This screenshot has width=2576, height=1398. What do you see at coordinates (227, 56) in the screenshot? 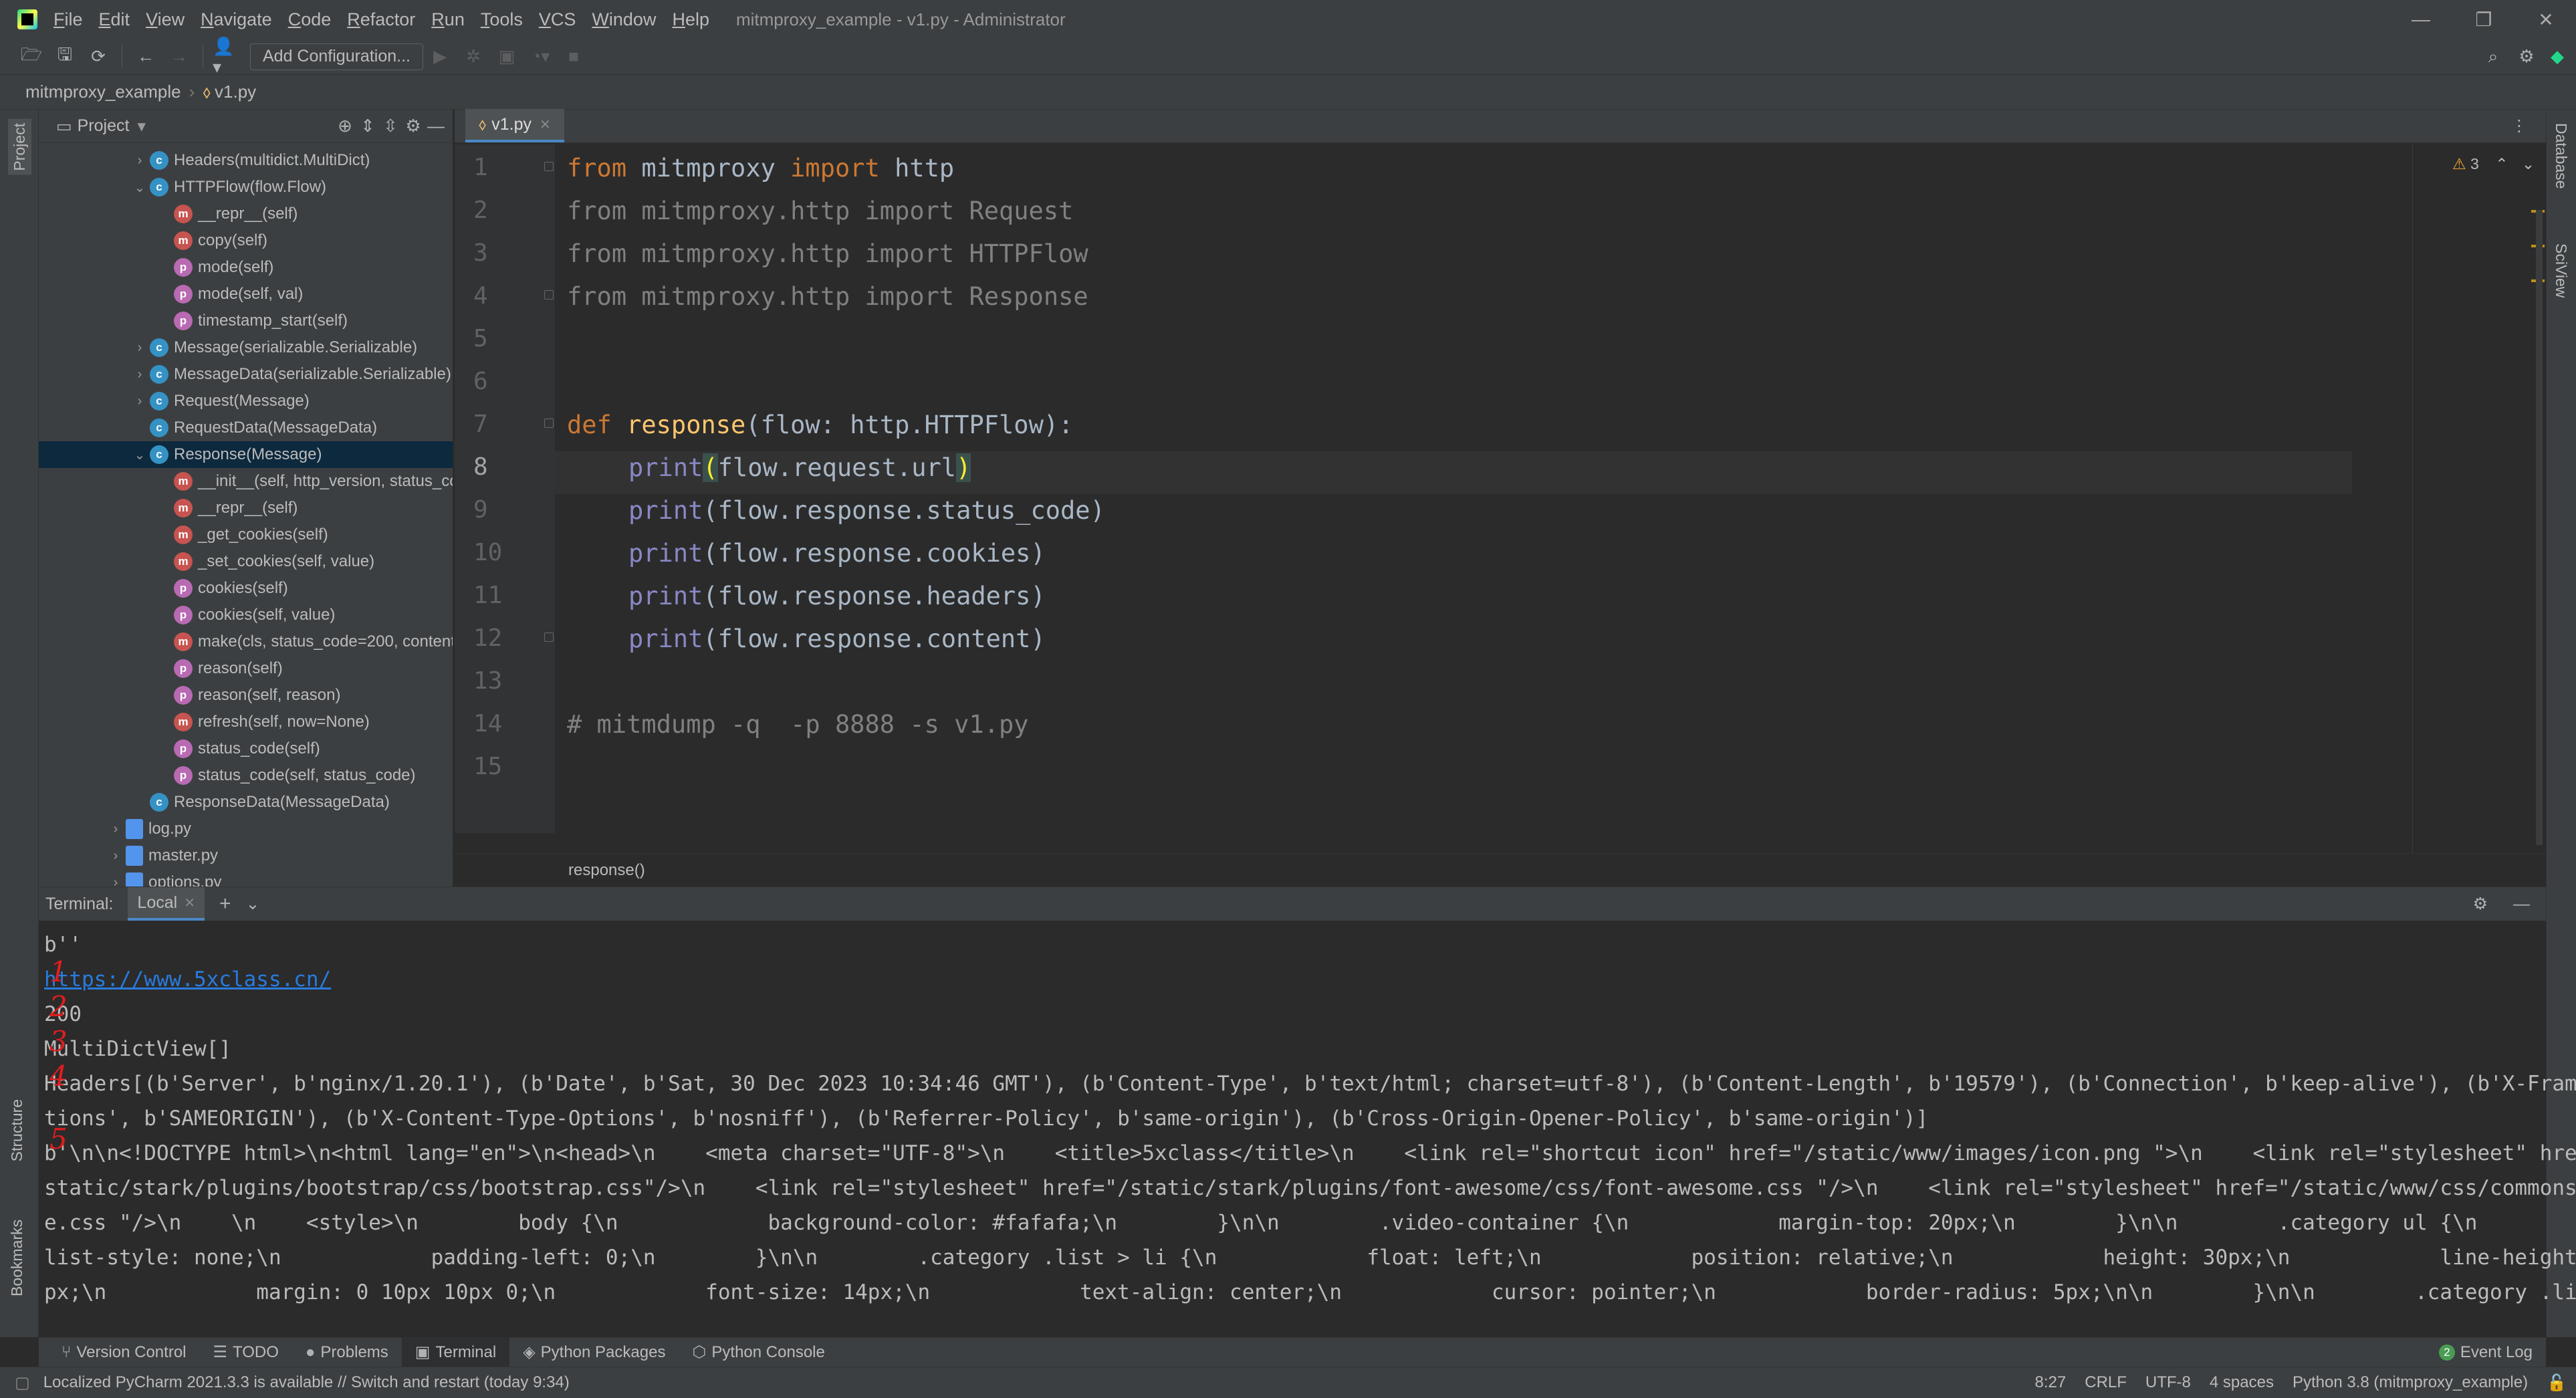
I see `vcs-user-icon: 👤▾` at bounding box center [227, 56].